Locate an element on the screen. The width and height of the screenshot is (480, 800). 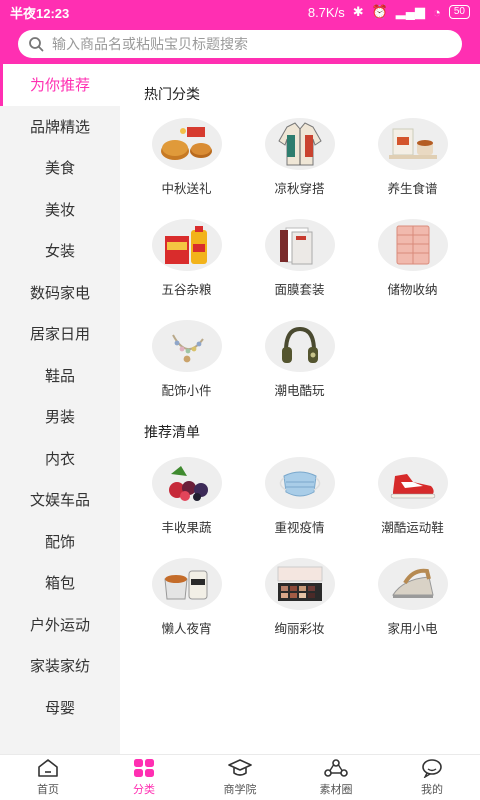
category-tile: 绚丽彩妆 is located at coordinates (299, 597).